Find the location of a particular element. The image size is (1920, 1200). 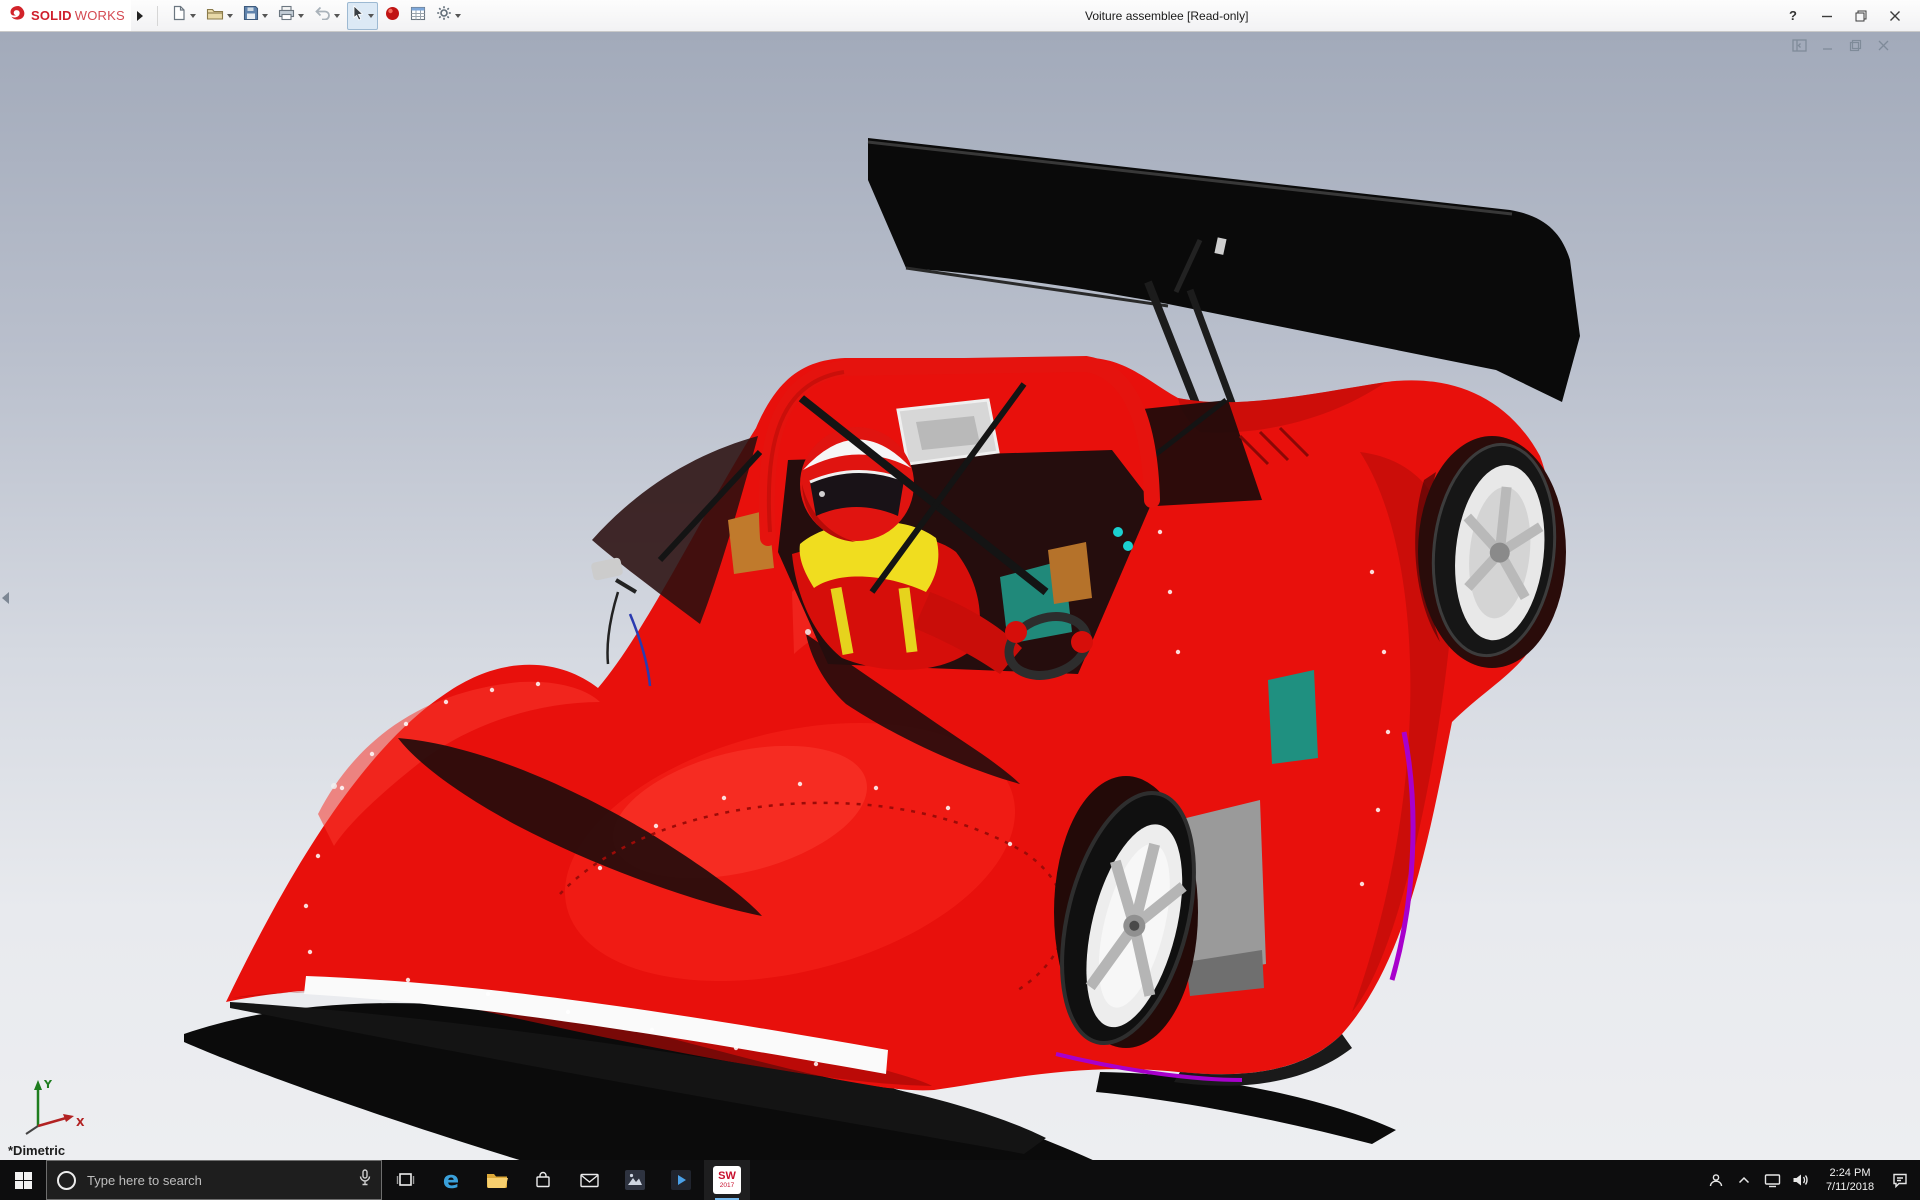

volume-button is located at coordinates (1800, 1180).